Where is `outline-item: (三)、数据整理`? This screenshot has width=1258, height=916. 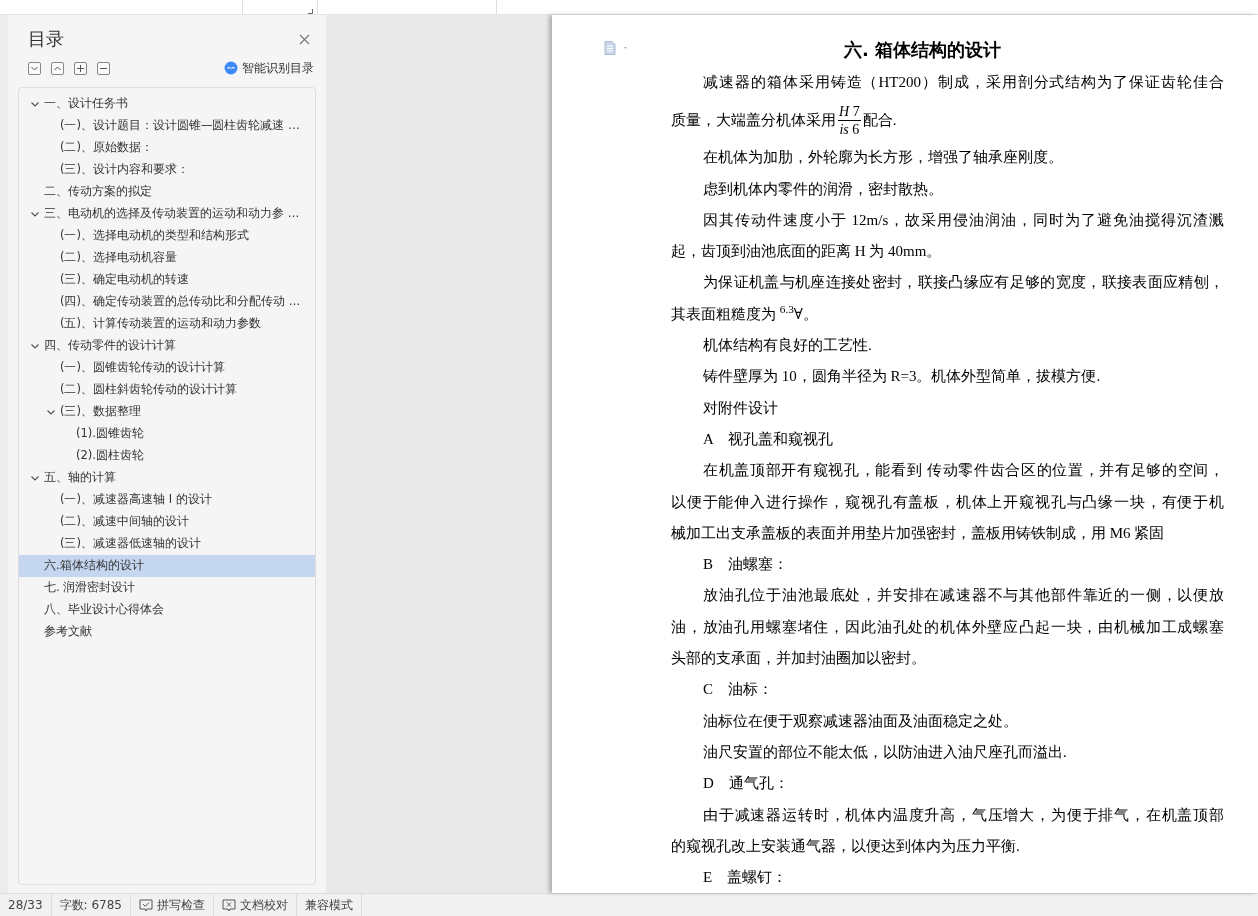
outline-item: (三)、数据整理 is located at coordinates (167, 412).